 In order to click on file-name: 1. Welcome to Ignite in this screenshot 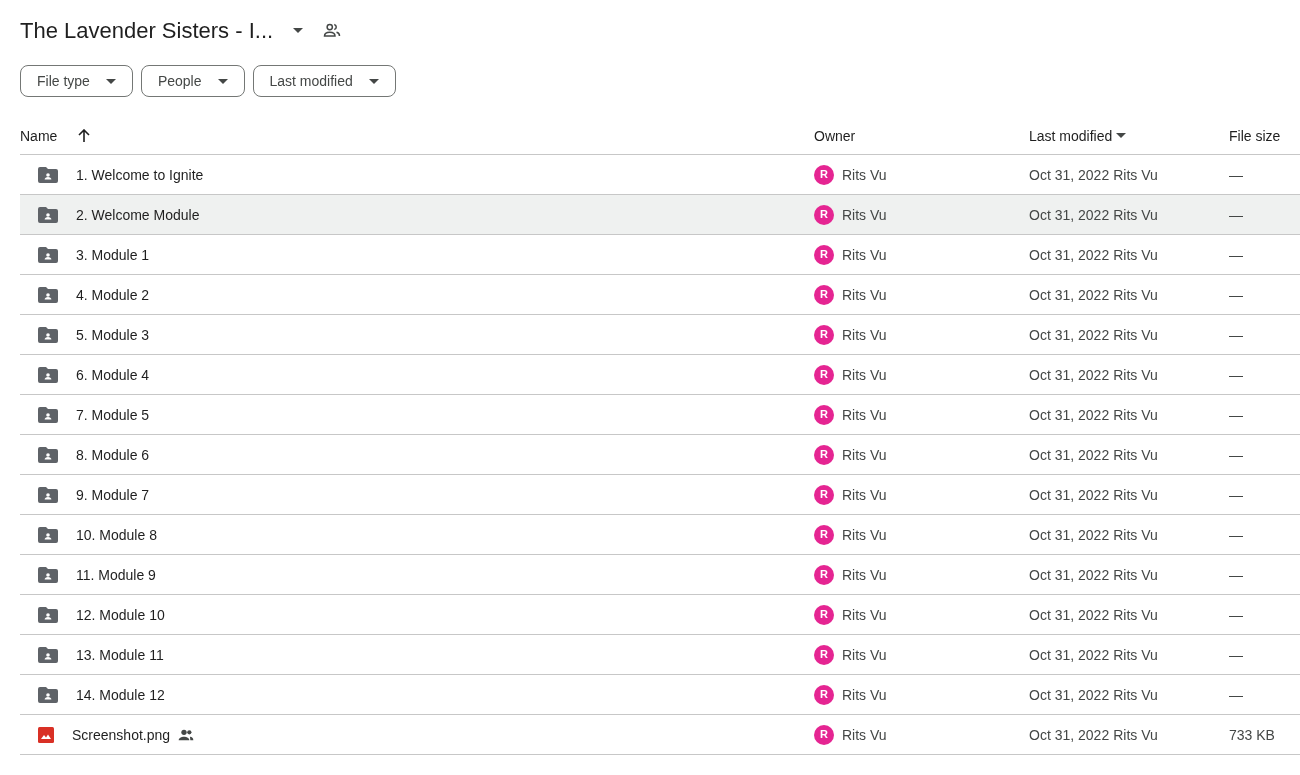, I will do `click(140, 175)`.